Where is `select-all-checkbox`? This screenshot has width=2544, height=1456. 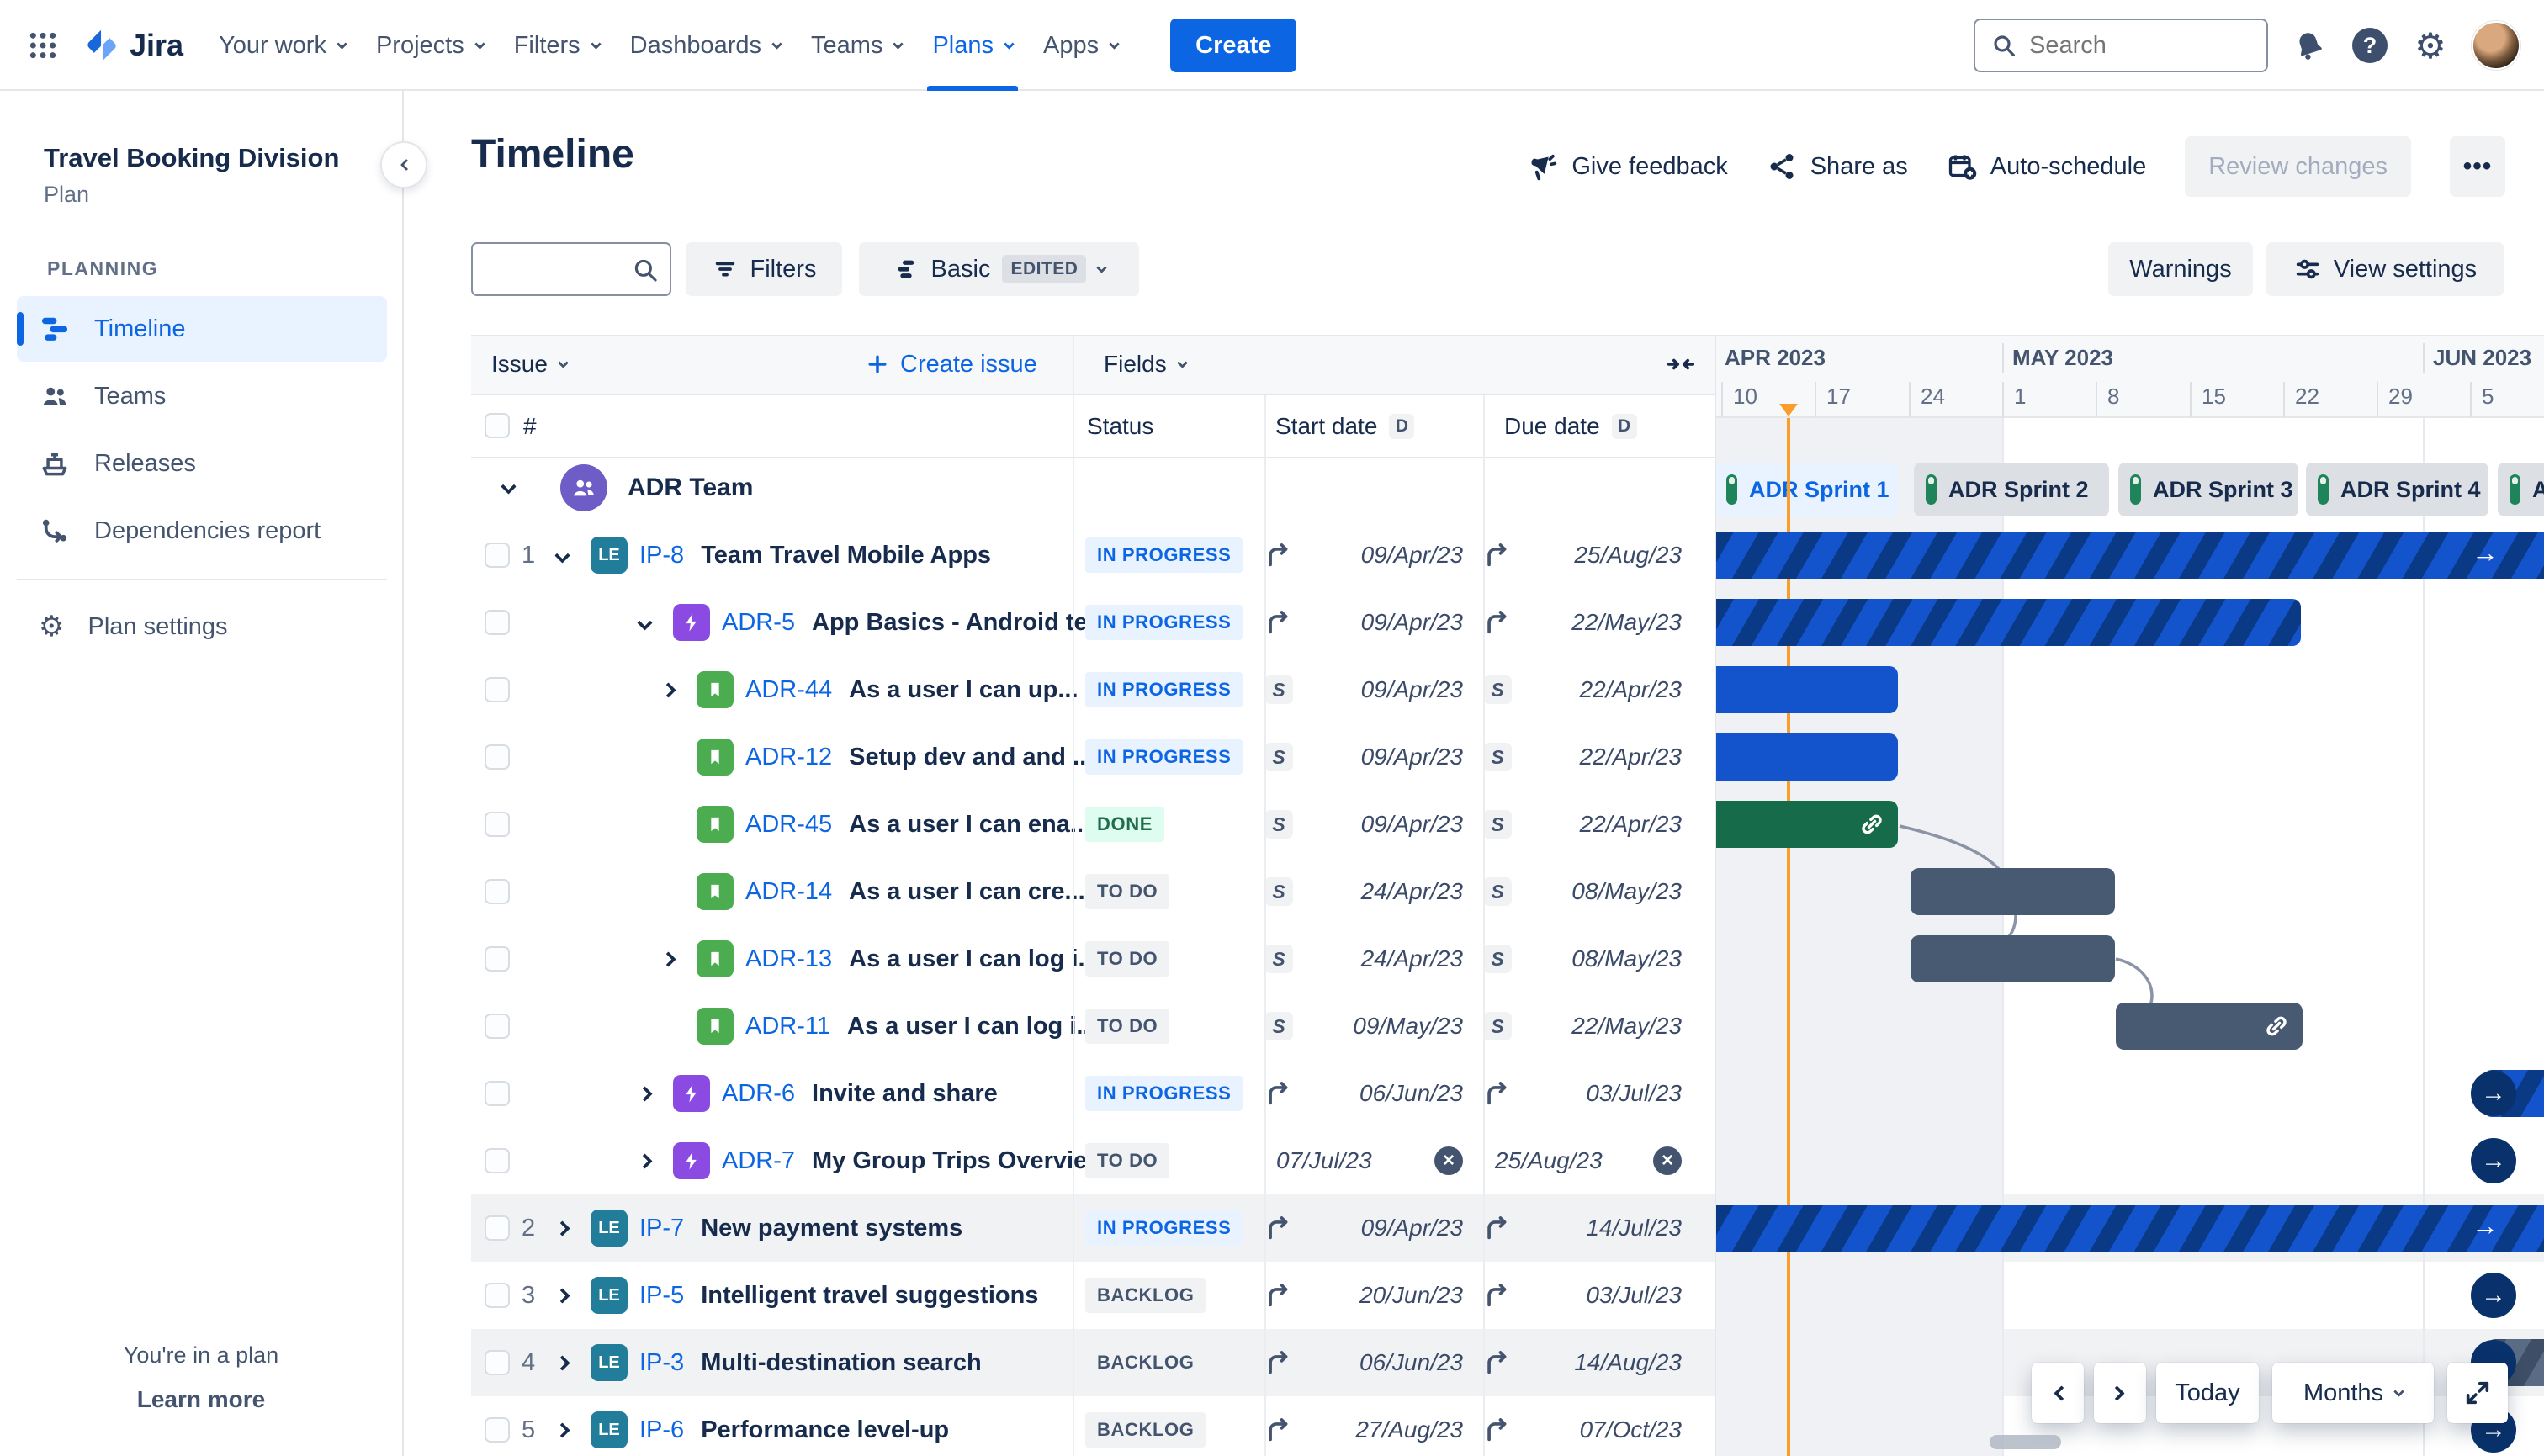
select-all-checkbox is located at coordinates (497, 425).